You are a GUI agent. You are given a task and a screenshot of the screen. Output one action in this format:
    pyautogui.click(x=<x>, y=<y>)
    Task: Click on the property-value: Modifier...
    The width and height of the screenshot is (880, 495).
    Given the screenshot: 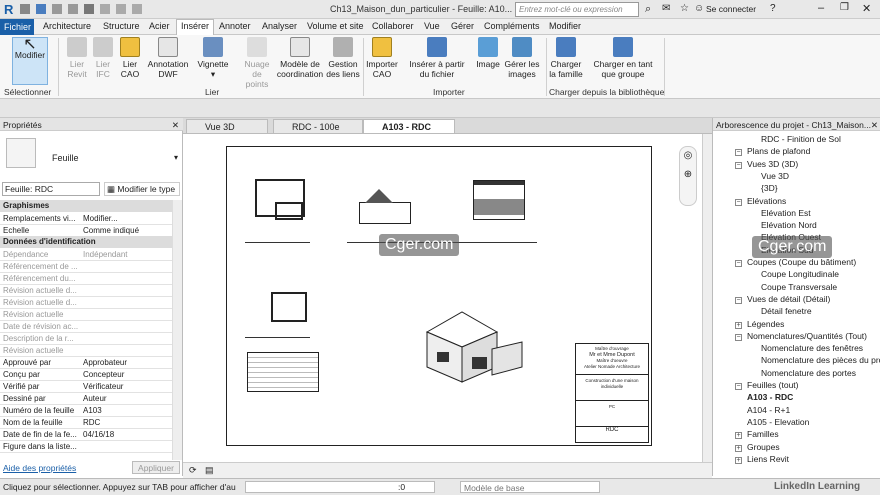 What is the action you would take?
    pyautogui.click(x=100, y=218)
    